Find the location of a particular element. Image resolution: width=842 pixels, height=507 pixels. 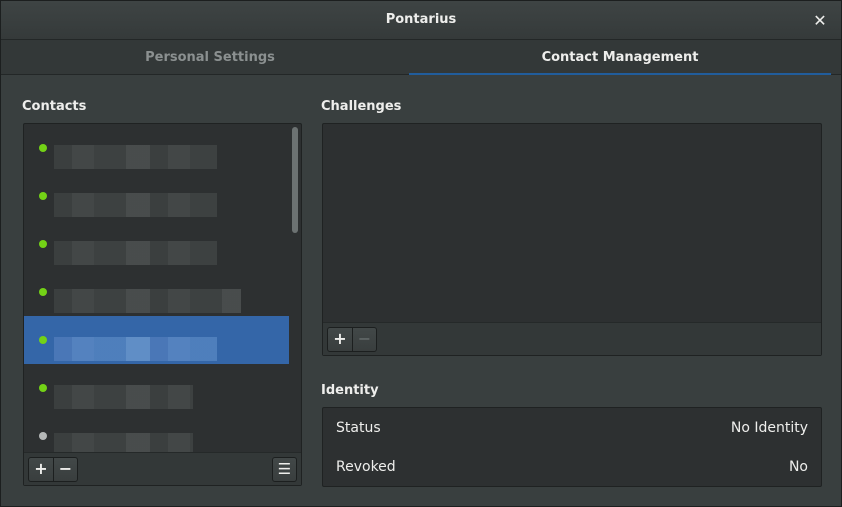

identity-revoked-value: No is located at coordinates (798, 467).